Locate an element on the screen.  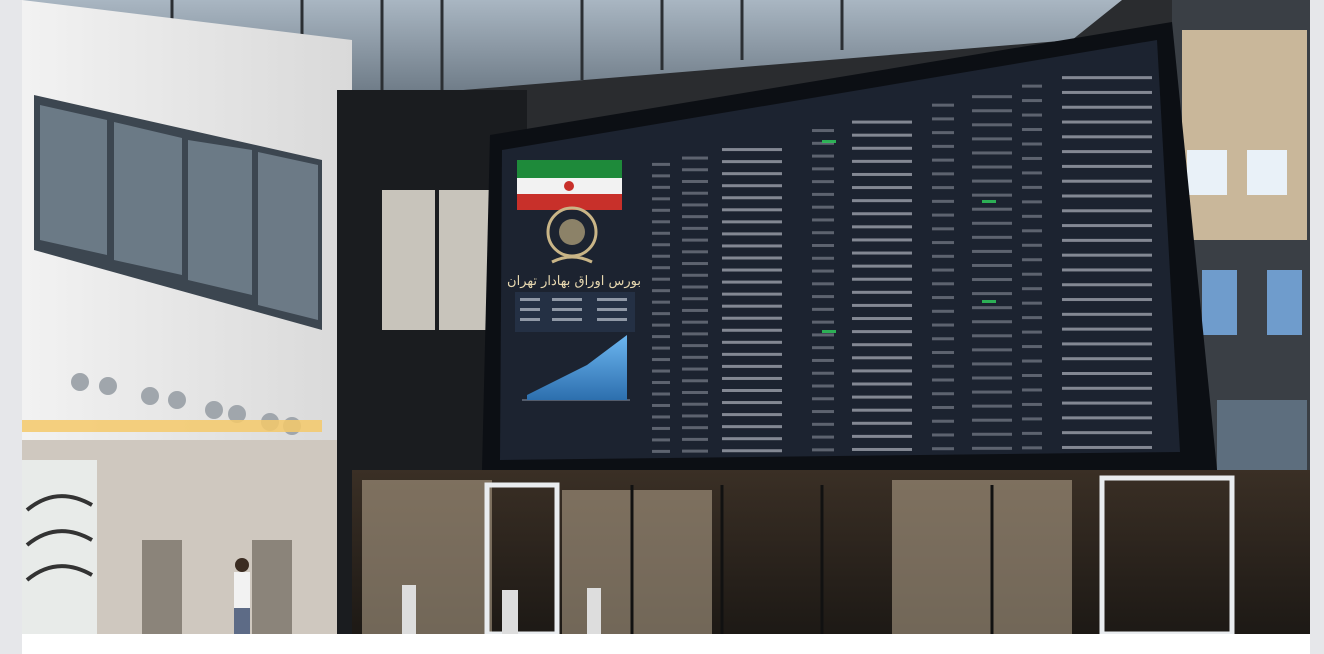
ceiling-light-strip is located at coordinates (172, 426).